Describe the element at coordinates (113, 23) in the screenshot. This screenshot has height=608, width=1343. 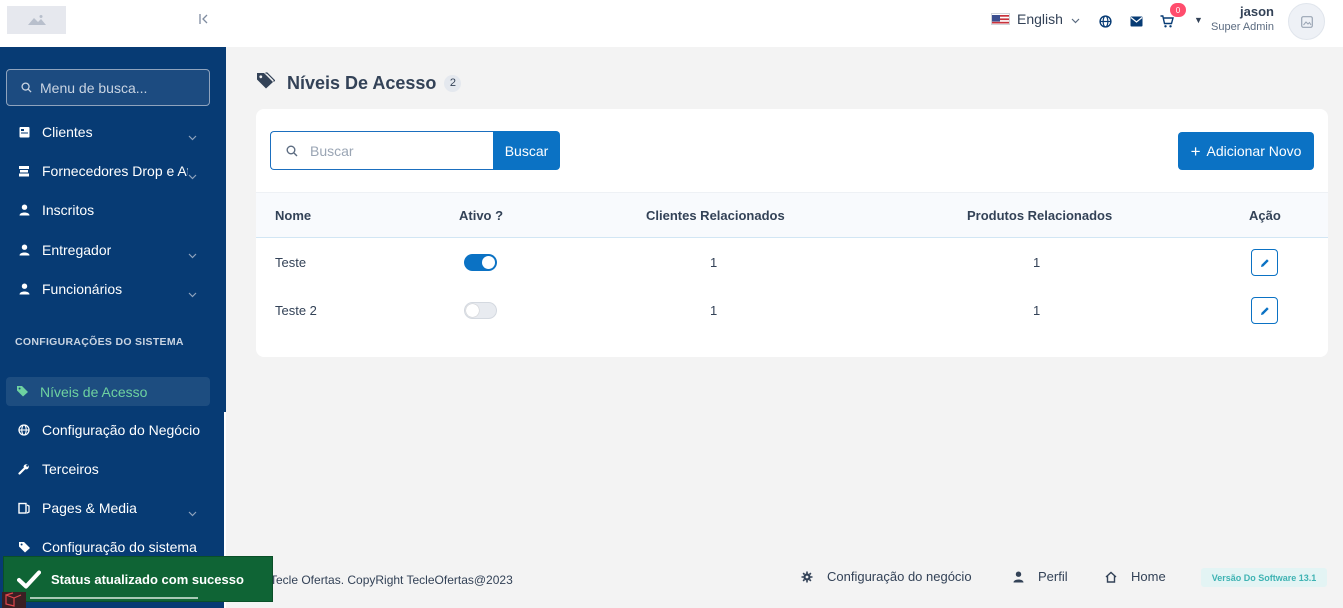
I see `sidebar-brand` at that location.